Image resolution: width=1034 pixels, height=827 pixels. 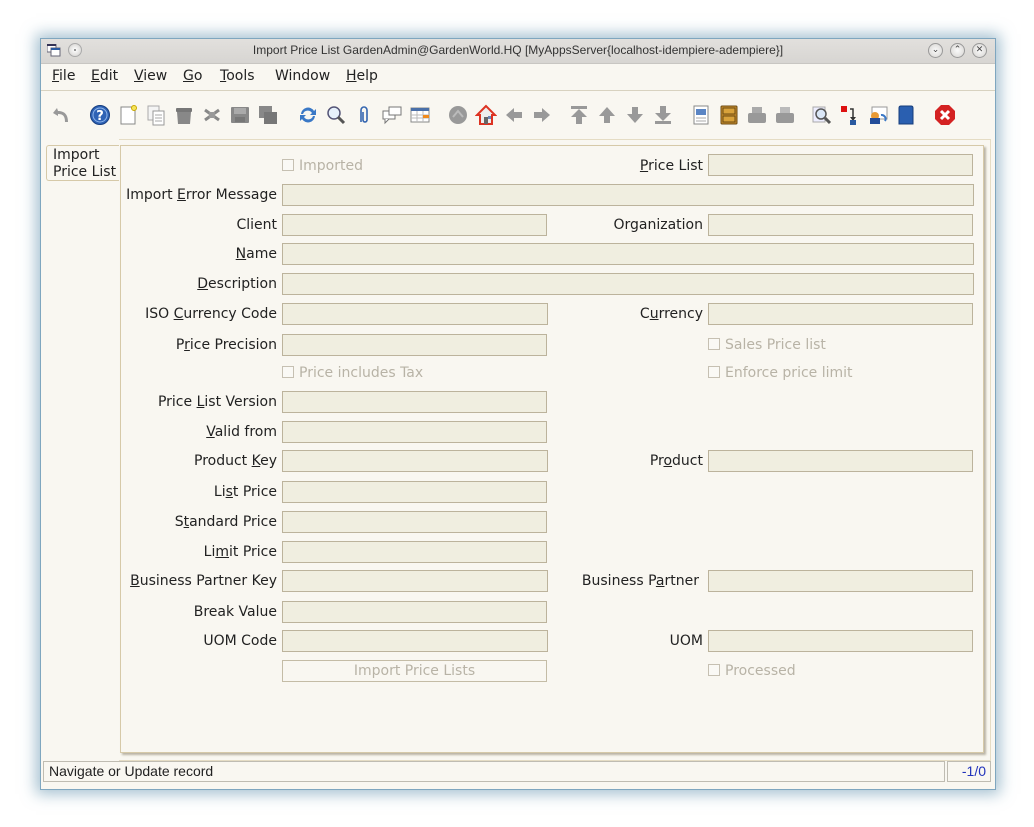 What do you see at coordinates (415, 461) in the screenshot?
I see `product-key-field` at bounding box center [415, 461].